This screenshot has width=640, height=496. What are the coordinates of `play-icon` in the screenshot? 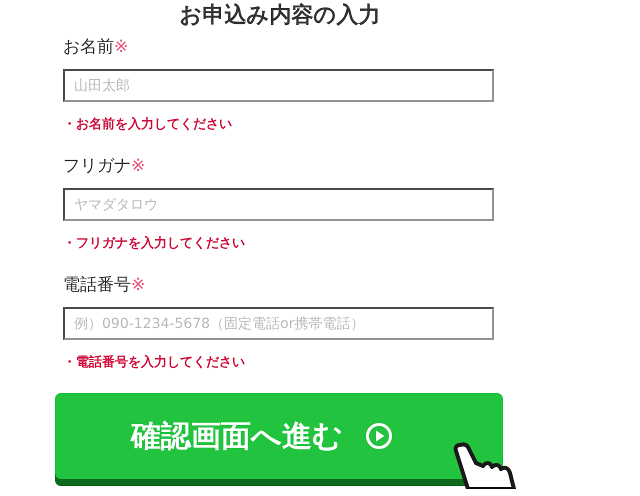 It's located at (379, 436).